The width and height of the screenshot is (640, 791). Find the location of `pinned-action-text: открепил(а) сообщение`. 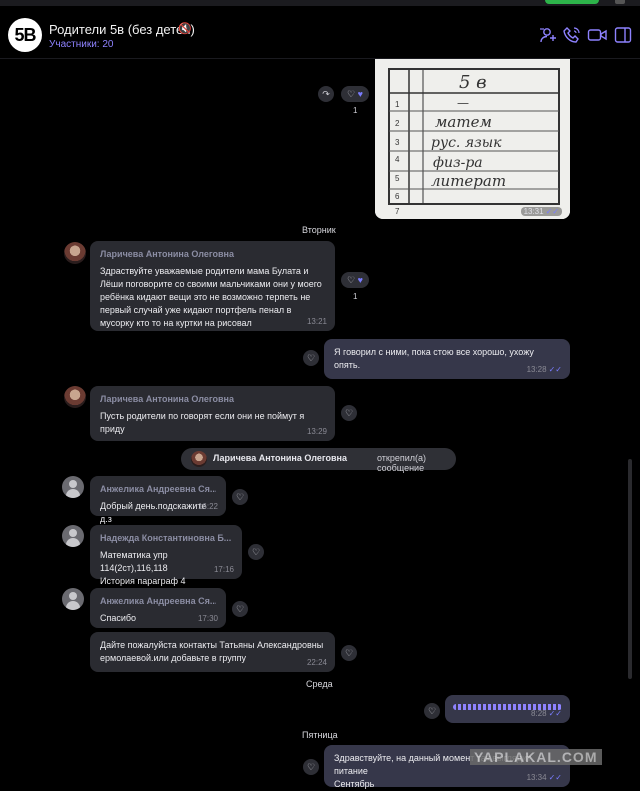

pinned-action-text: открепил(а) сообщение is located at coordinates (402, 463).